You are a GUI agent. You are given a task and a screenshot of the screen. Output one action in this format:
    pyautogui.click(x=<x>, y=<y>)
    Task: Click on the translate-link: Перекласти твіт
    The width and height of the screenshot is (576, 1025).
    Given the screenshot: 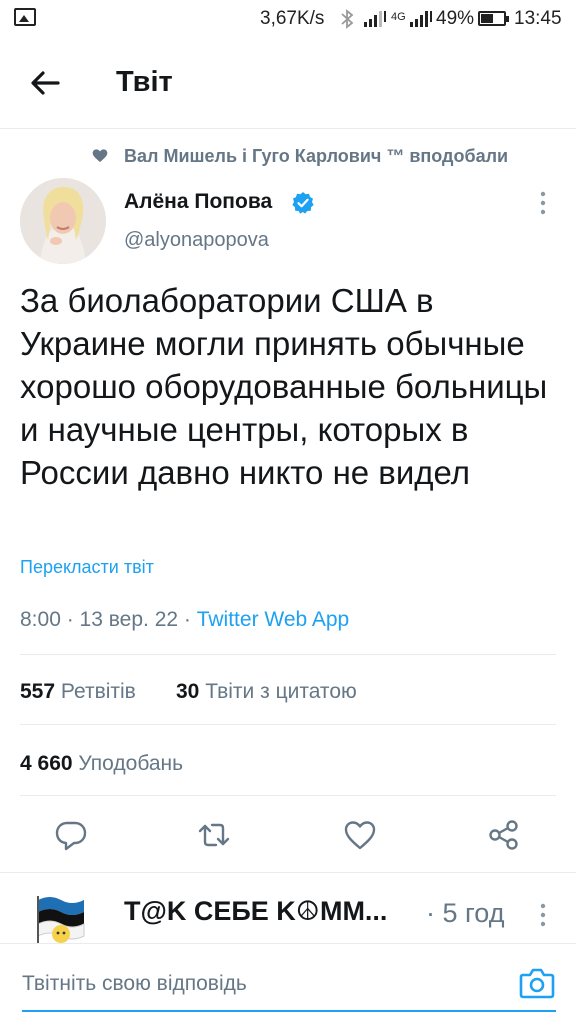 What is the action you would take?
    pyautogui.click(x=87, y=567)
    